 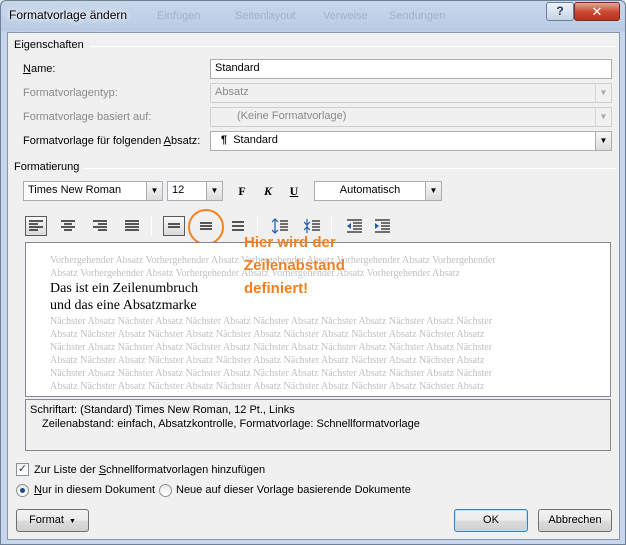 I want to click on next-paragraph-select: ¶ Standard ▼, so click(x=411, y=141).